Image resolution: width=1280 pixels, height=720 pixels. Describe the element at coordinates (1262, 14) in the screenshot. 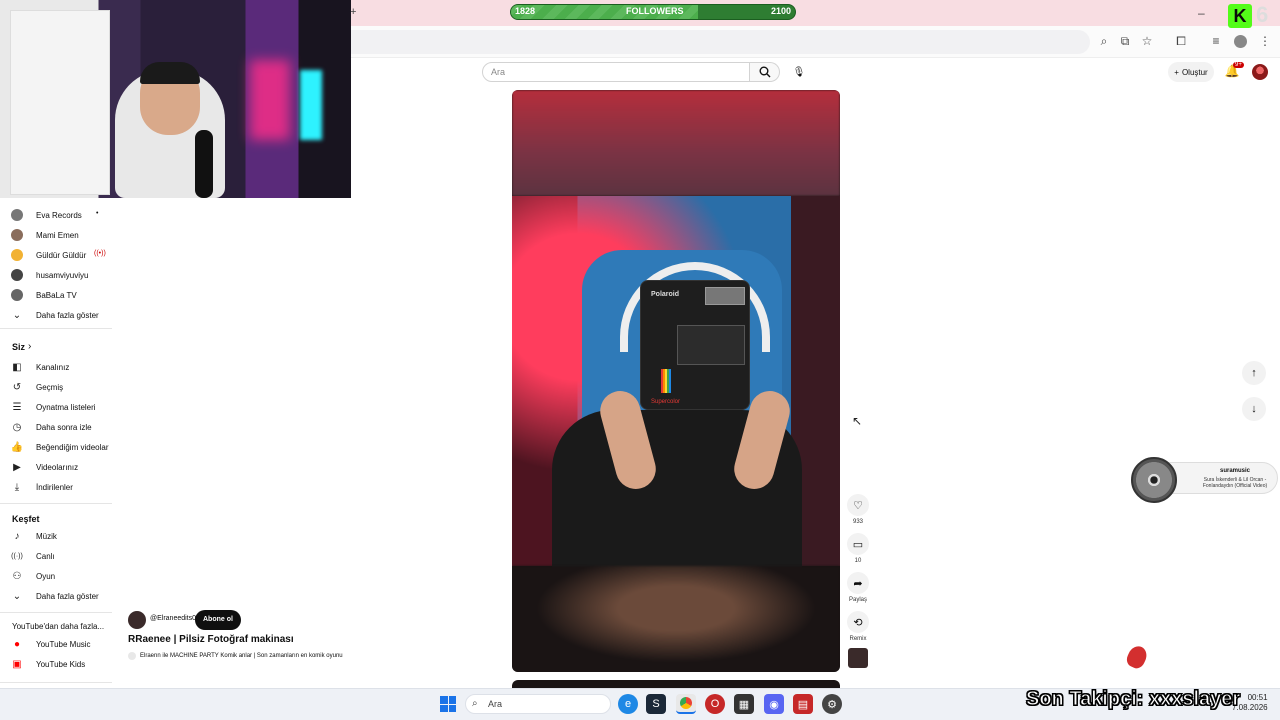

I see `kick-counter: 6` at that location.